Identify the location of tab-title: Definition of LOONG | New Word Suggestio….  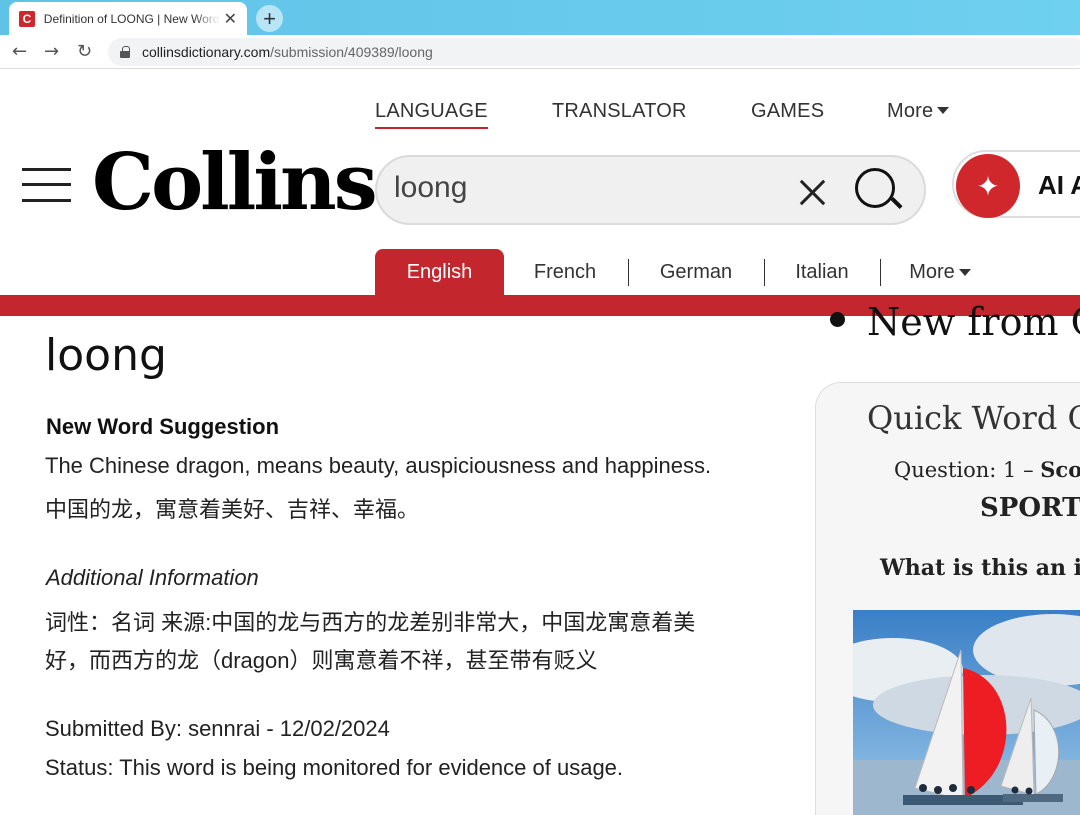
(131, 18).